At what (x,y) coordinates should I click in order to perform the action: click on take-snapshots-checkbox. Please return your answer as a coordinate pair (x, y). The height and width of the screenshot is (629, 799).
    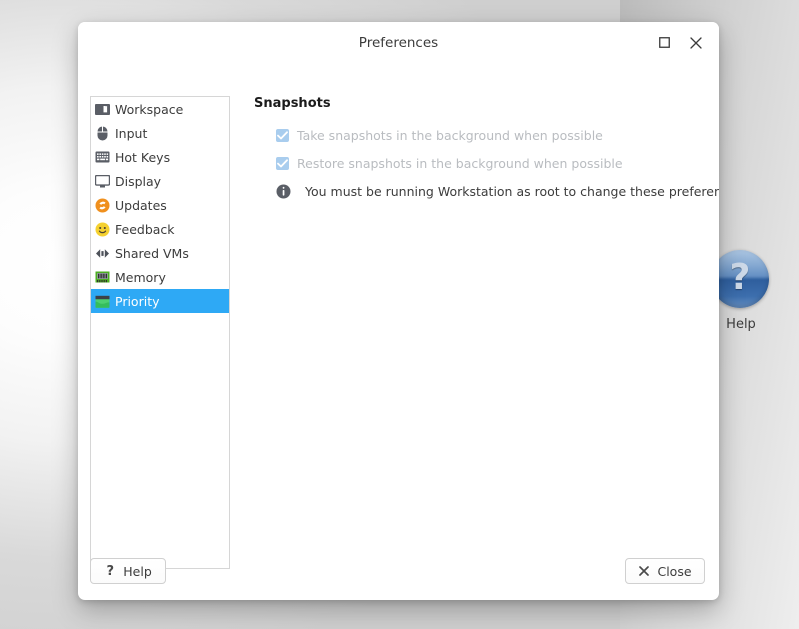
    Looking at the image, I should click on (282, 135).